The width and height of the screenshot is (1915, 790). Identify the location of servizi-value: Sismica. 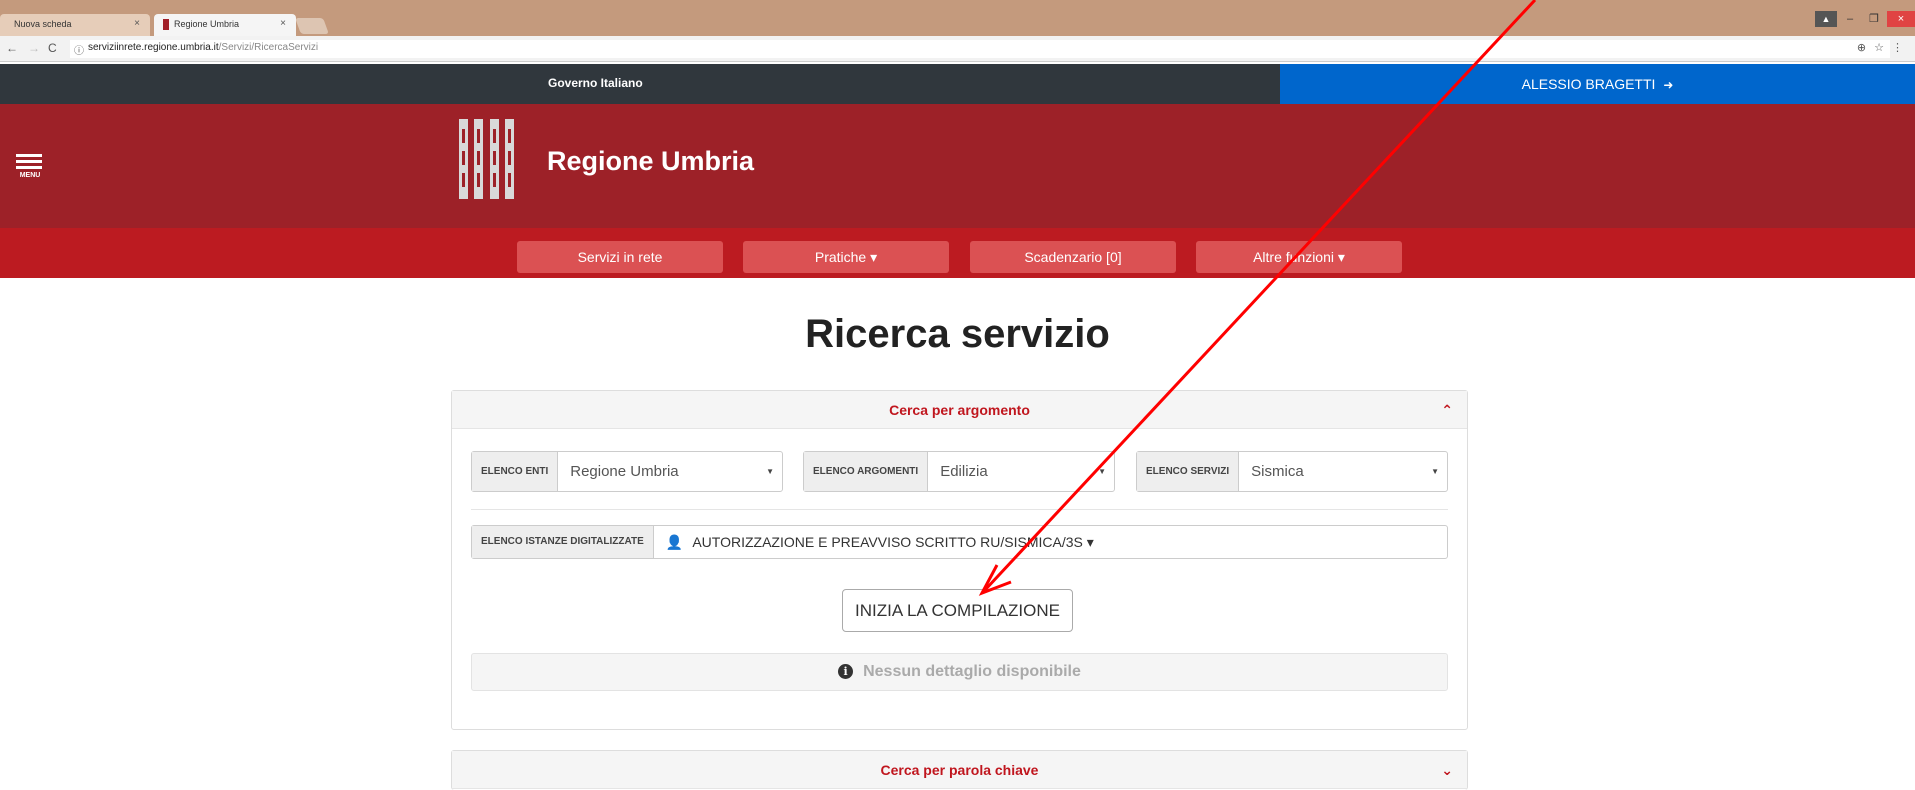
(1277, 471).